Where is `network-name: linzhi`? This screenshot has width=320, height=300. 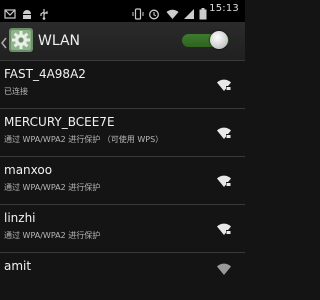 network-name: linzhi is located at coordinates (20, 218).